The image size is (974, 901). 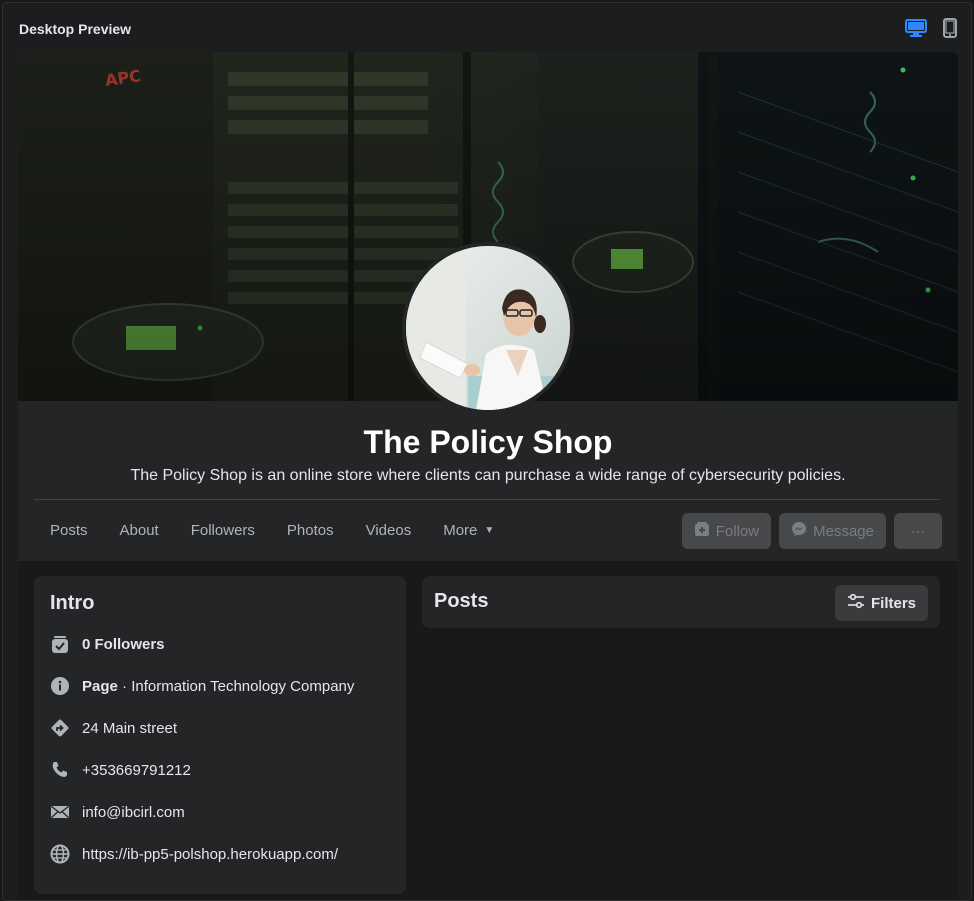 I want to click on website-link: https://ib-pp5-polshop.herokuapp.com/, so click(x=210, y=854).